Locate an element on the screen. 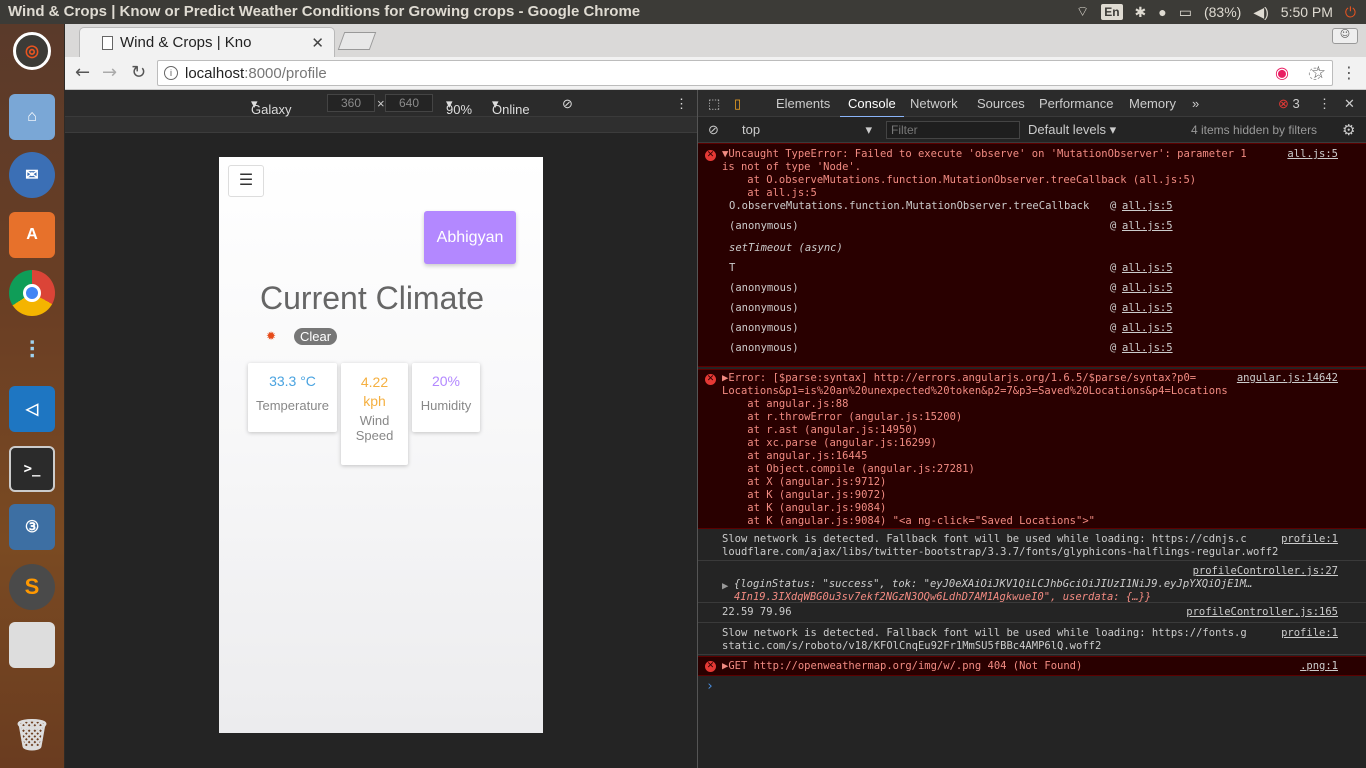  error-source-link: all.js:5 is located at coordinates (1312, 154).